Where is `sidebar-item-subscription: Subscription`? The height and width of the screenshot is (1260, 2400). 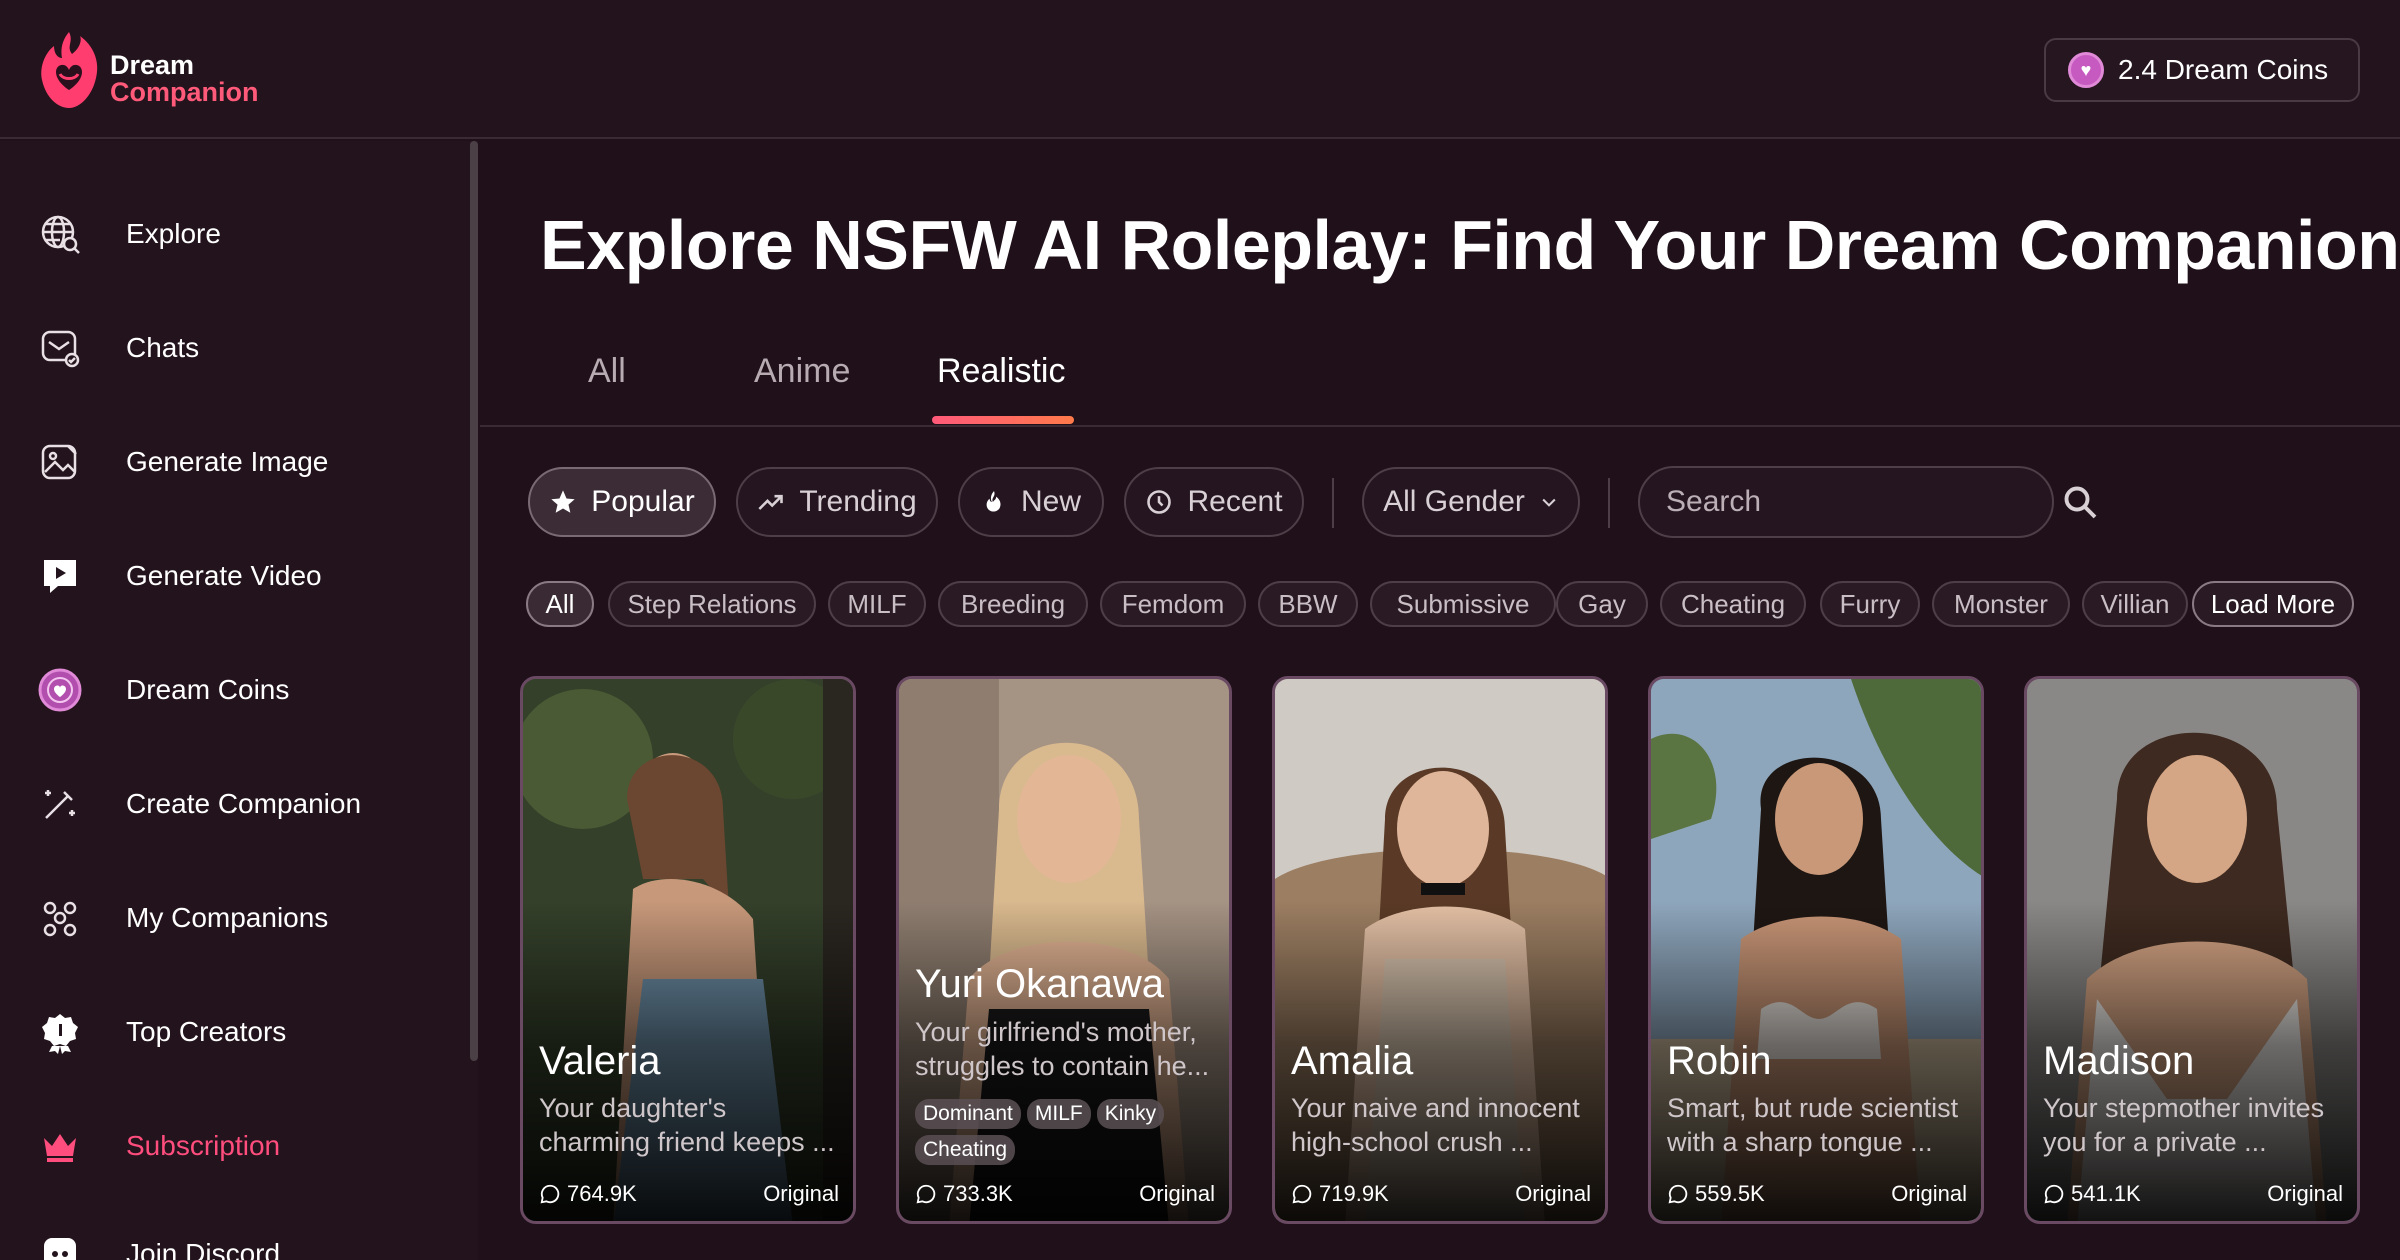 sidebar-item-subscription: Subscription is located at coordinates (248, 1146).